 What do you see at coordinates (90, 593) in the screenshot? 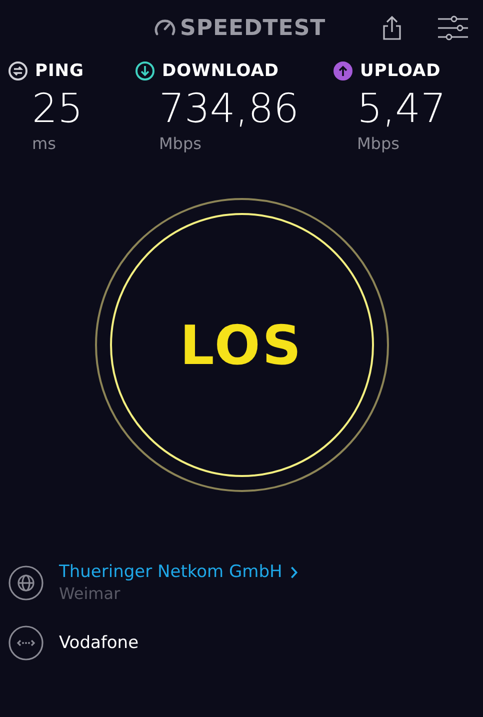
I see `server-location: Weimar` at bounding box center [90, 593].